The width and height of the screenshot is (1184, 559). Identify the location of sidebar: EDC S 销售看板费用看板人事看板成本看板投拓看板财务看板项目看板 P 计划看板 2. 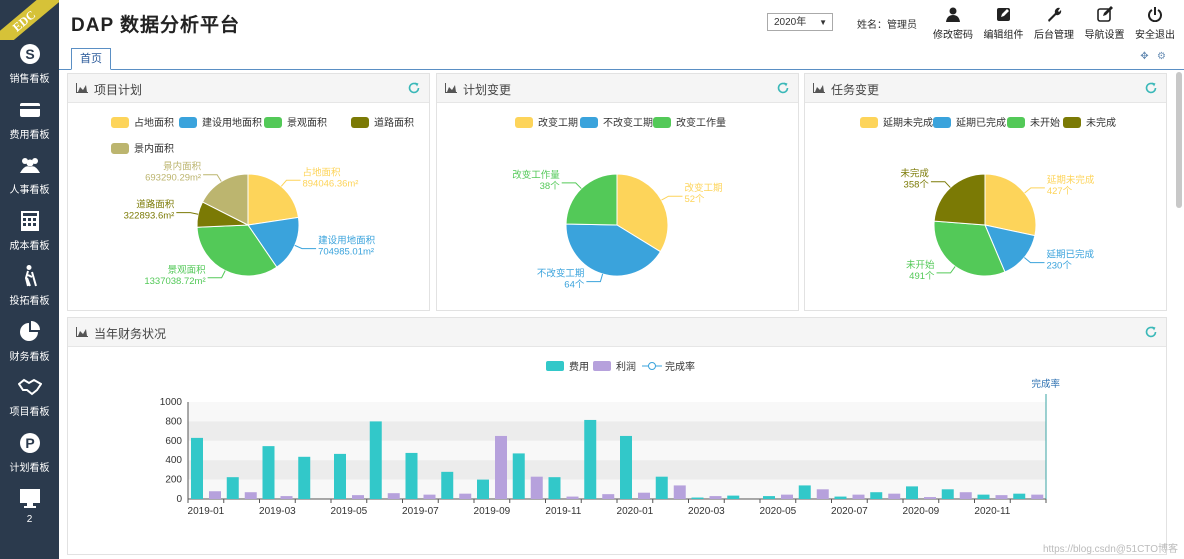
(29, 279).